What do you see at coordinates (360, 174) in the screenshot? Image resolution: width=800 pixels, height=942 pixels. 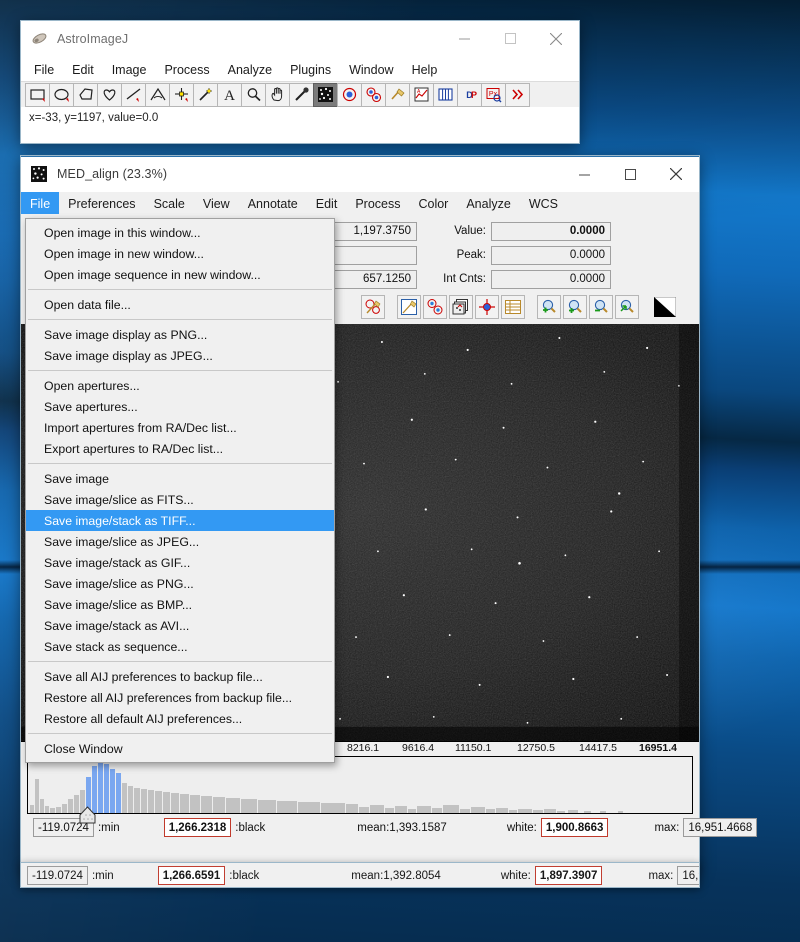 I see `med-titlebar: MED_align (23.3%)` at bounding box center [360, 174].